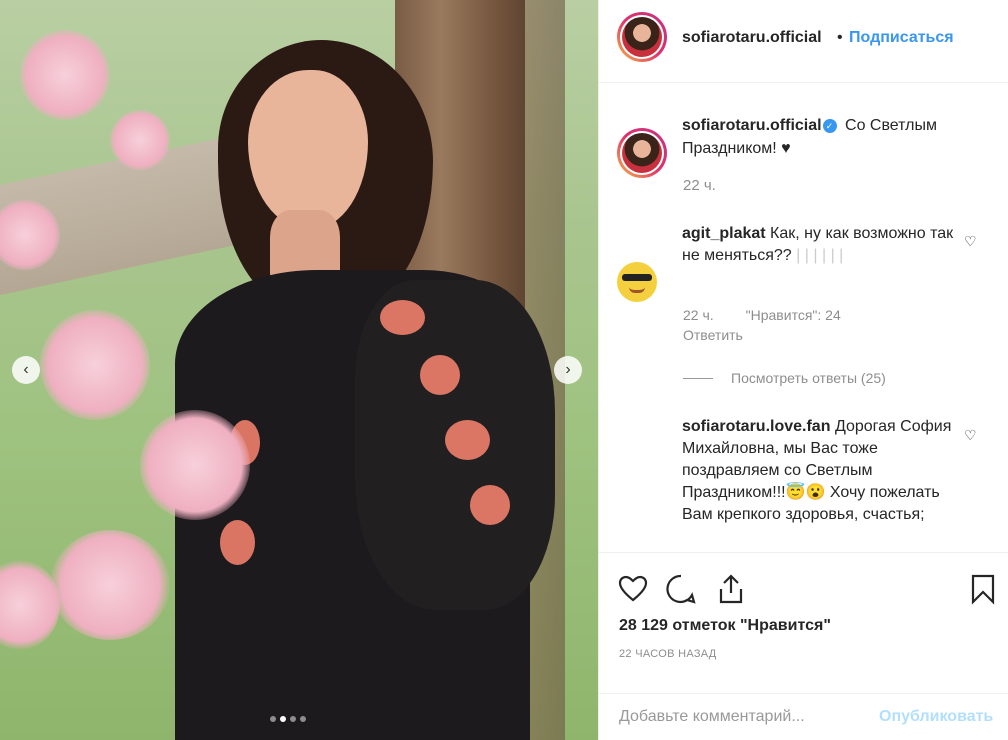 The width and height of the screenshot is (1008, 740). I want to click on share-button, so click(731, 589).